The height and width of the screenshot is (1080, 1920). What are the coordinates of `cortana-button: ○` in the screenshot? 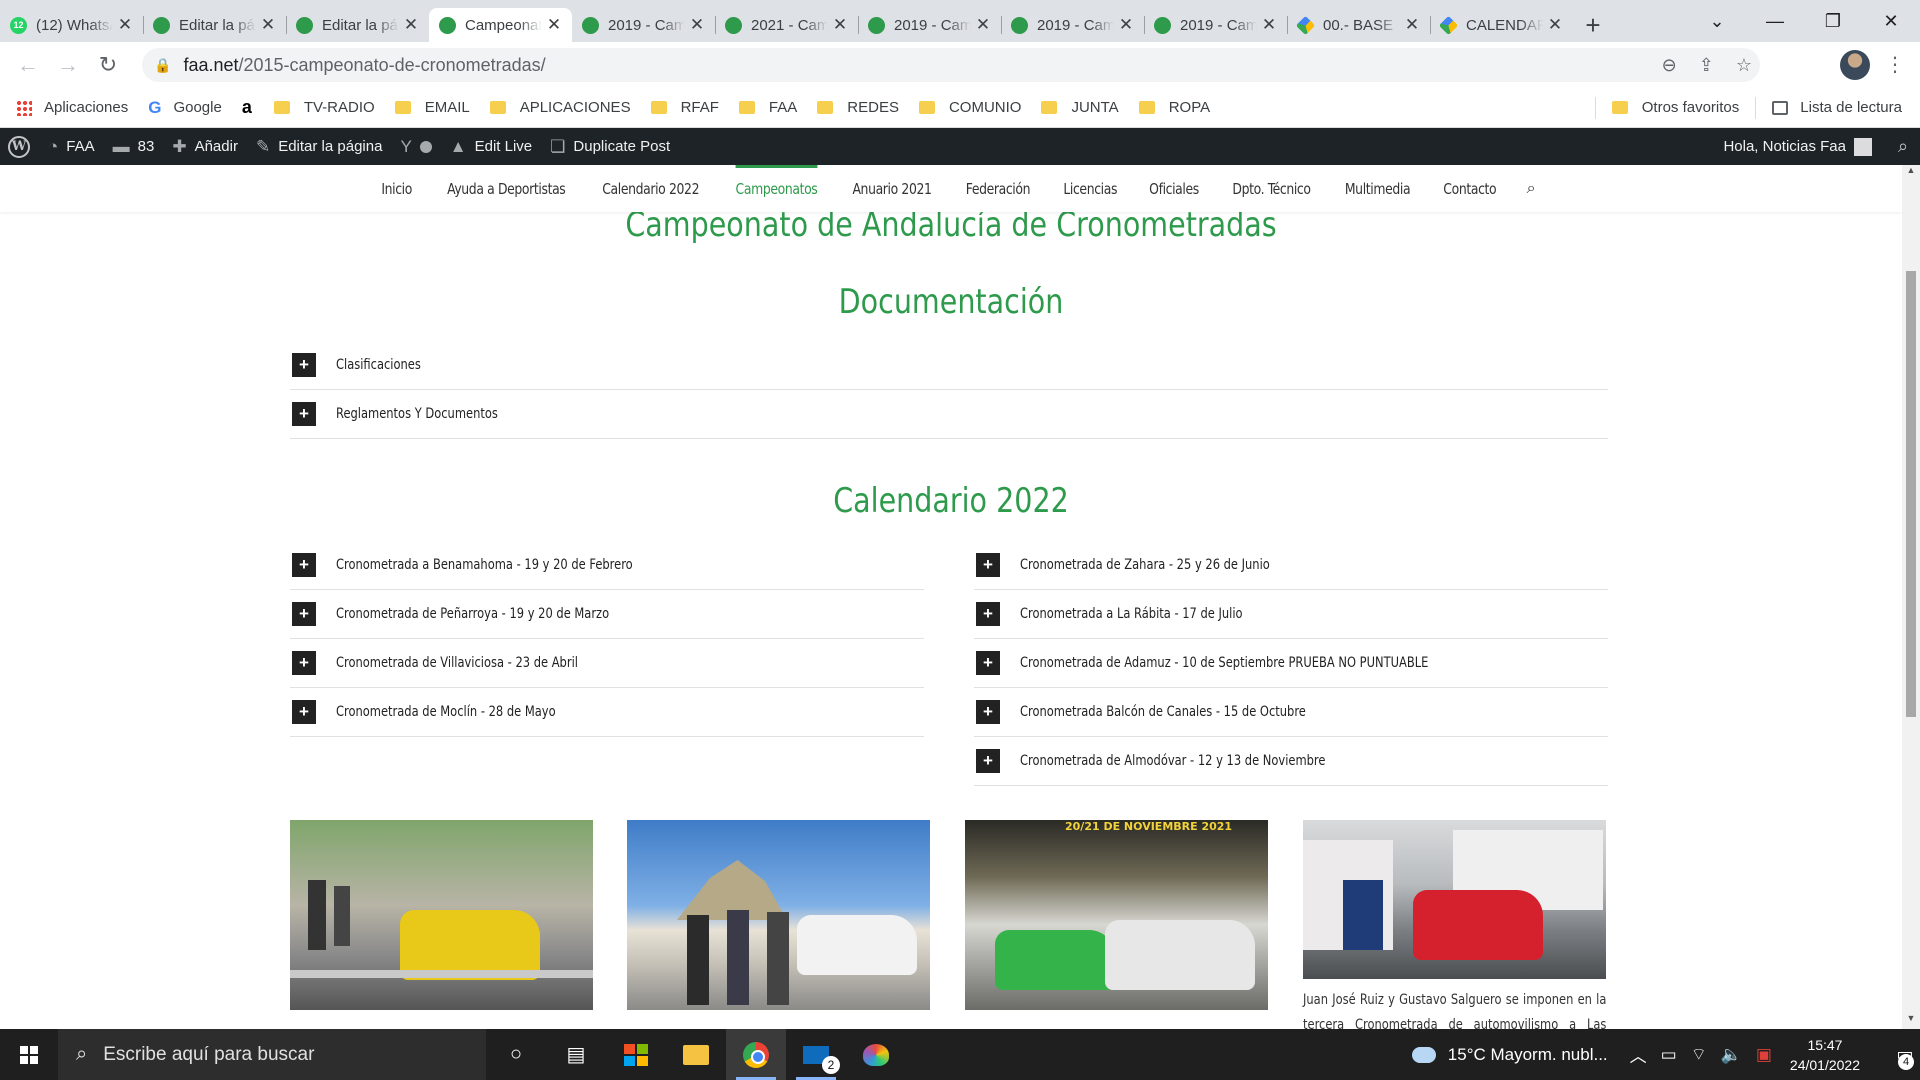 It's located at (516, 1054).